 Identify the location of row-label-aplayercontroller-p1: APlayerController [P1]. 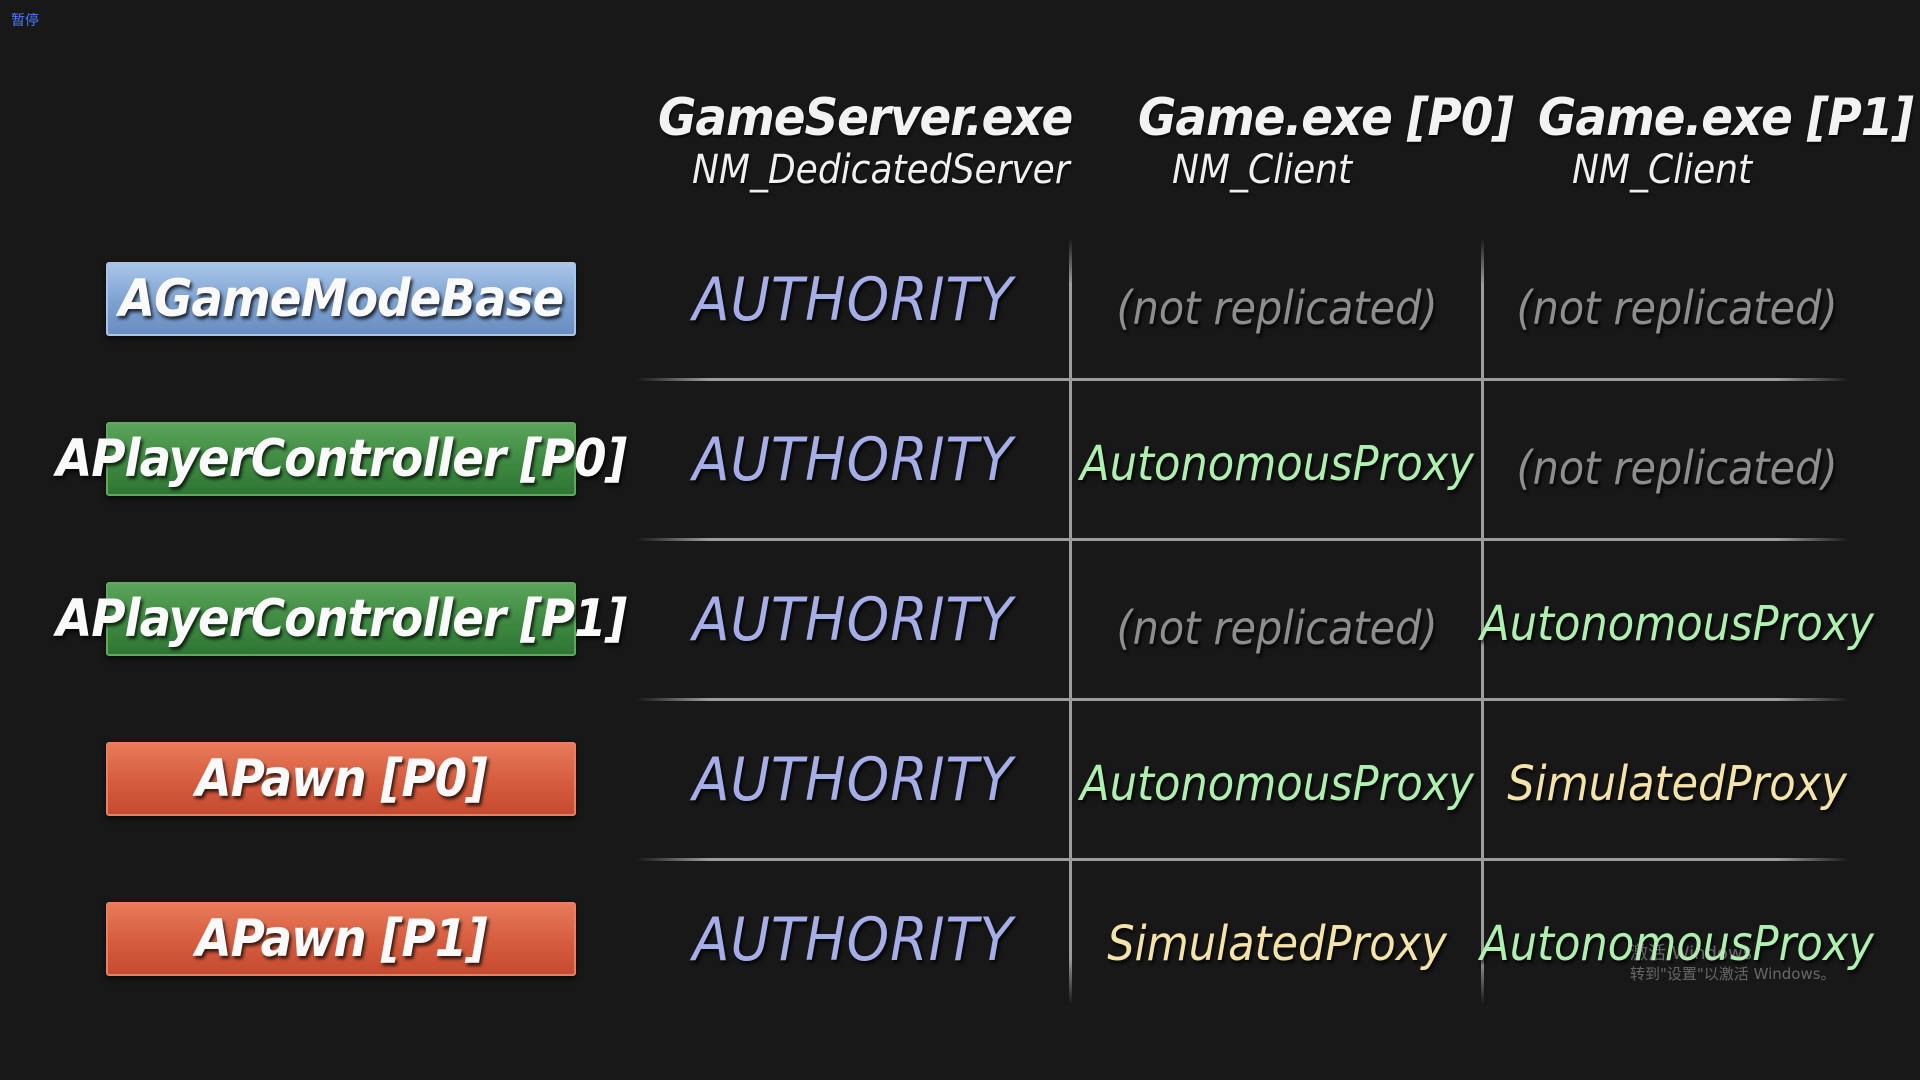
(341, 619).